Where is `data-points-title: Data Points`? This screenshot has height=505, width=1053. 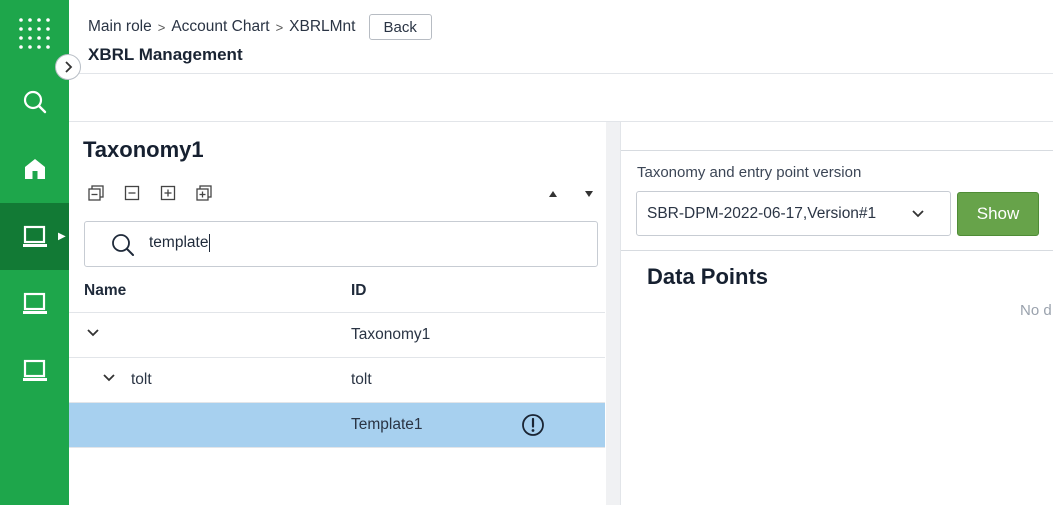 data-points-title: Data Points is located at coordinates (708, 276).